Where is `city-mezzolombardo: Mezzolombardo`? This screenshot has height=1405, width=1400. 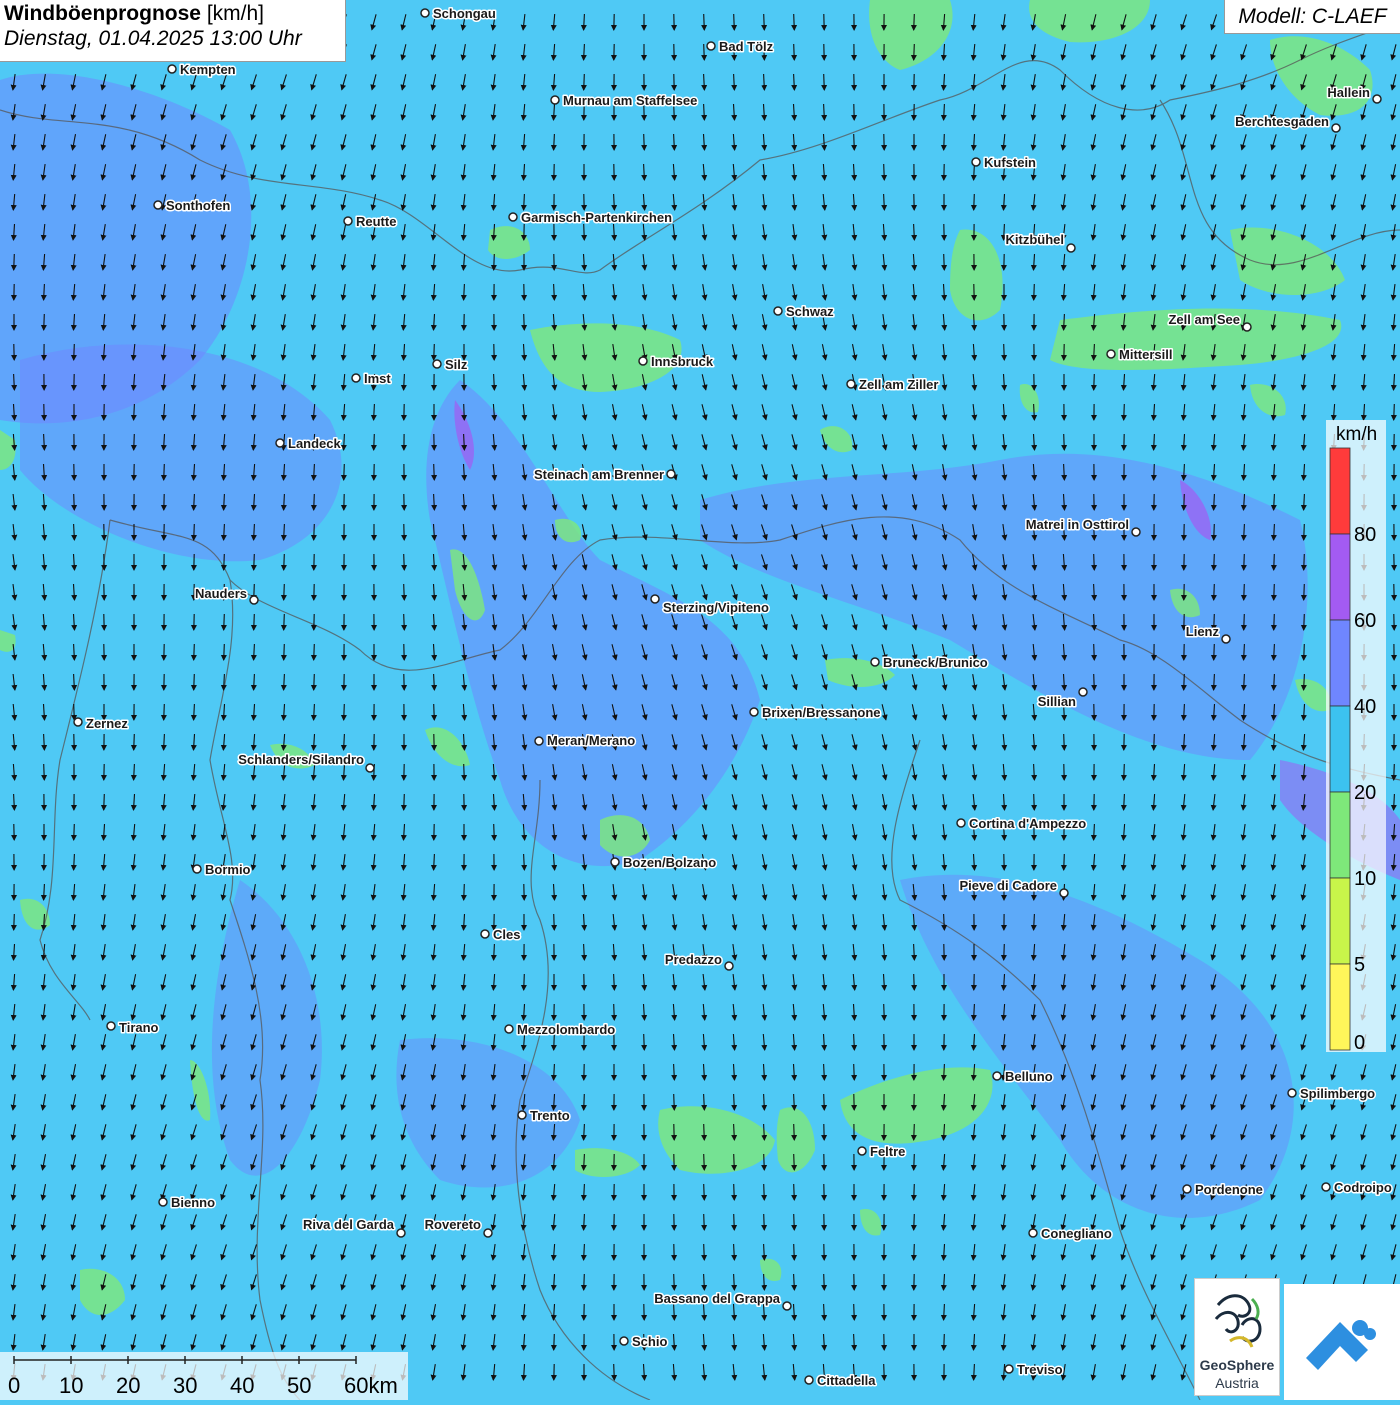 city-mezzolombardo: Mezzolombardo is located at coordinates (560, 1029).